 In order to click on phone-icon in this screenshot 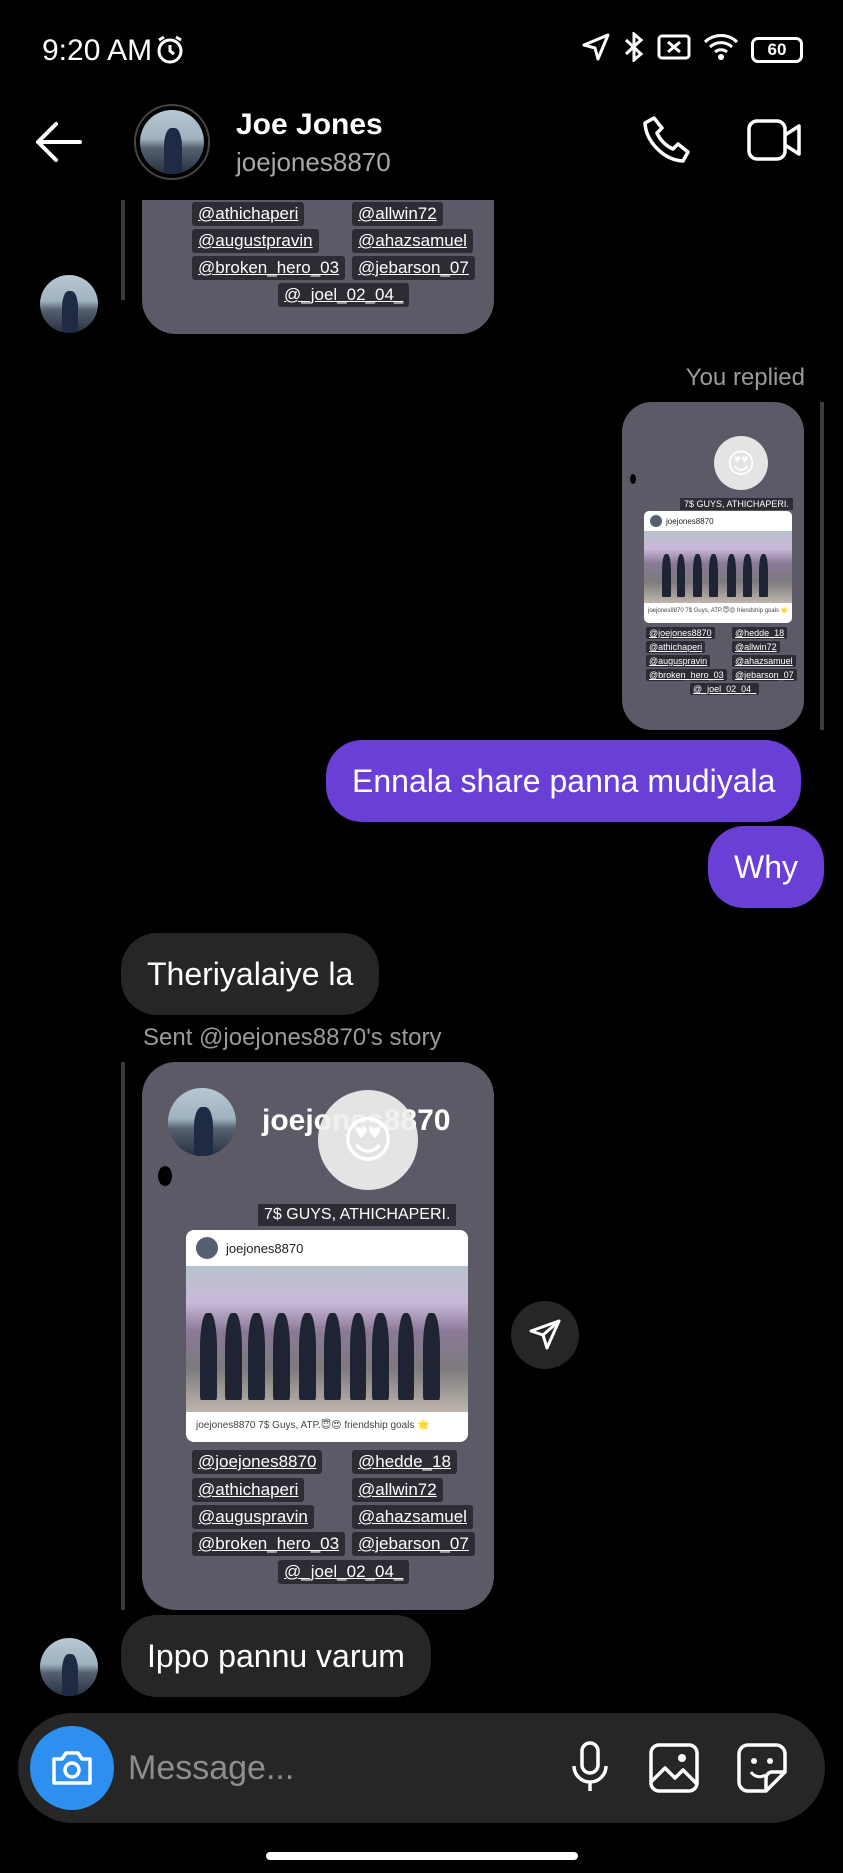, I will do `click(666, 139)`.